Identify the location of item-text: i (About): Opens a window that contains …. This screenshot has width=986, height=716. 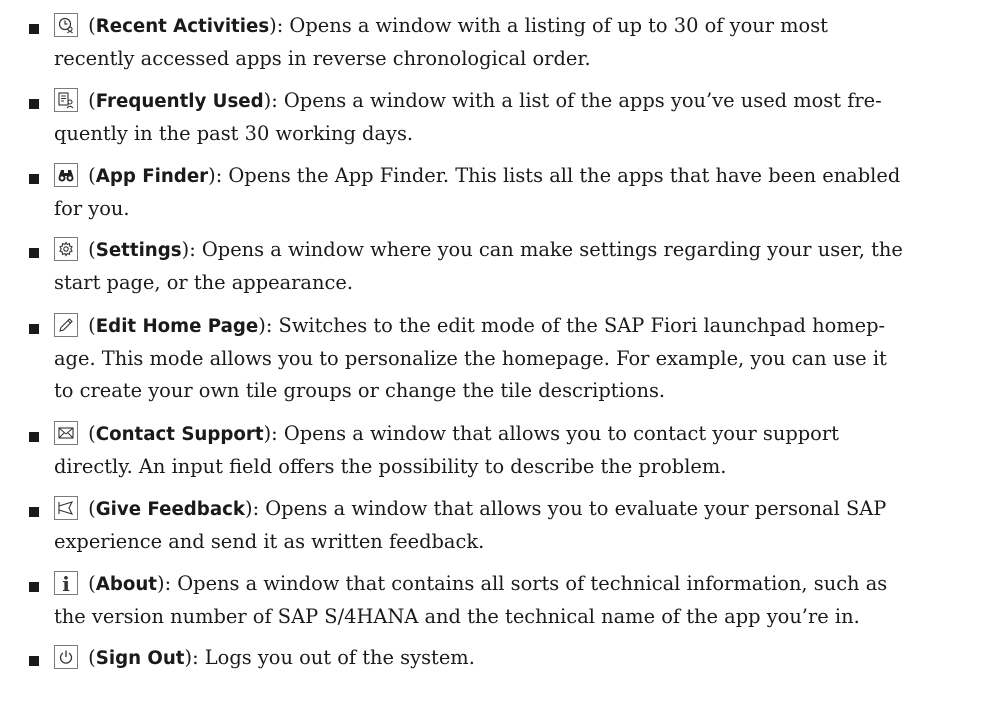
(516, 600).